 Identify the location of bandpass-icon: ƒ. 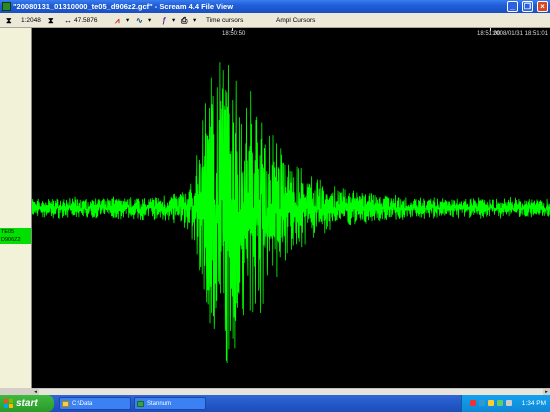
(164, 20).